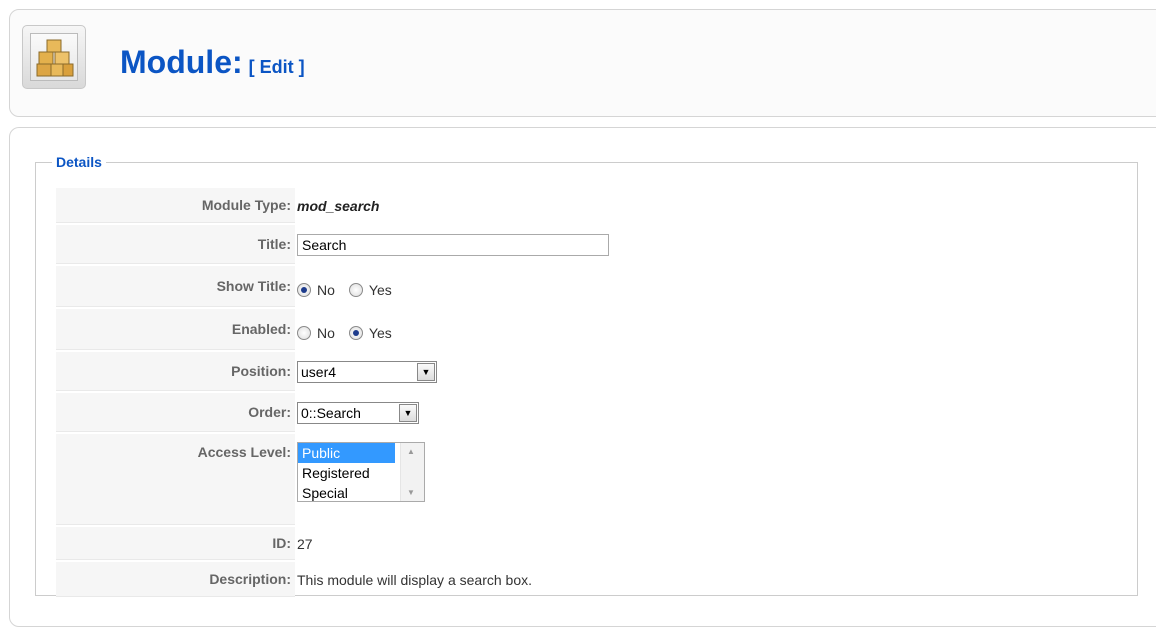  What do you see at coordinates (175, 579) in the screenshot?
I see `description-label: Description:` at bounding box center [175, 579].